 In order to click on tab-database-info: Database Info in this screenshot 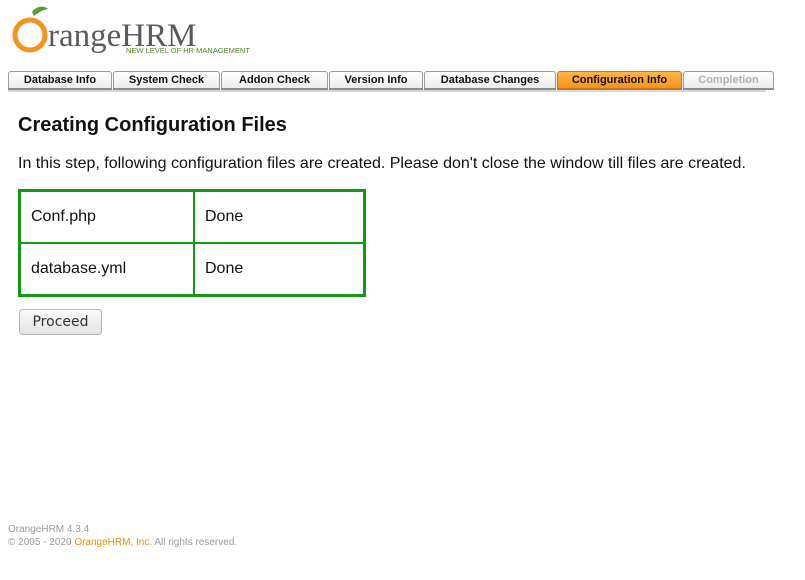, I will do `click(60, 80)`.